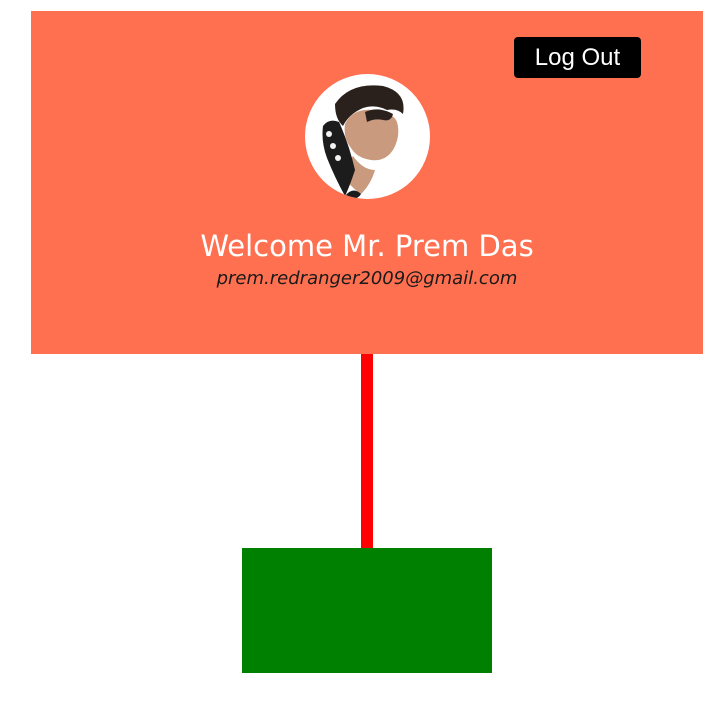  I want to click on connector-line, so click(367, 451).